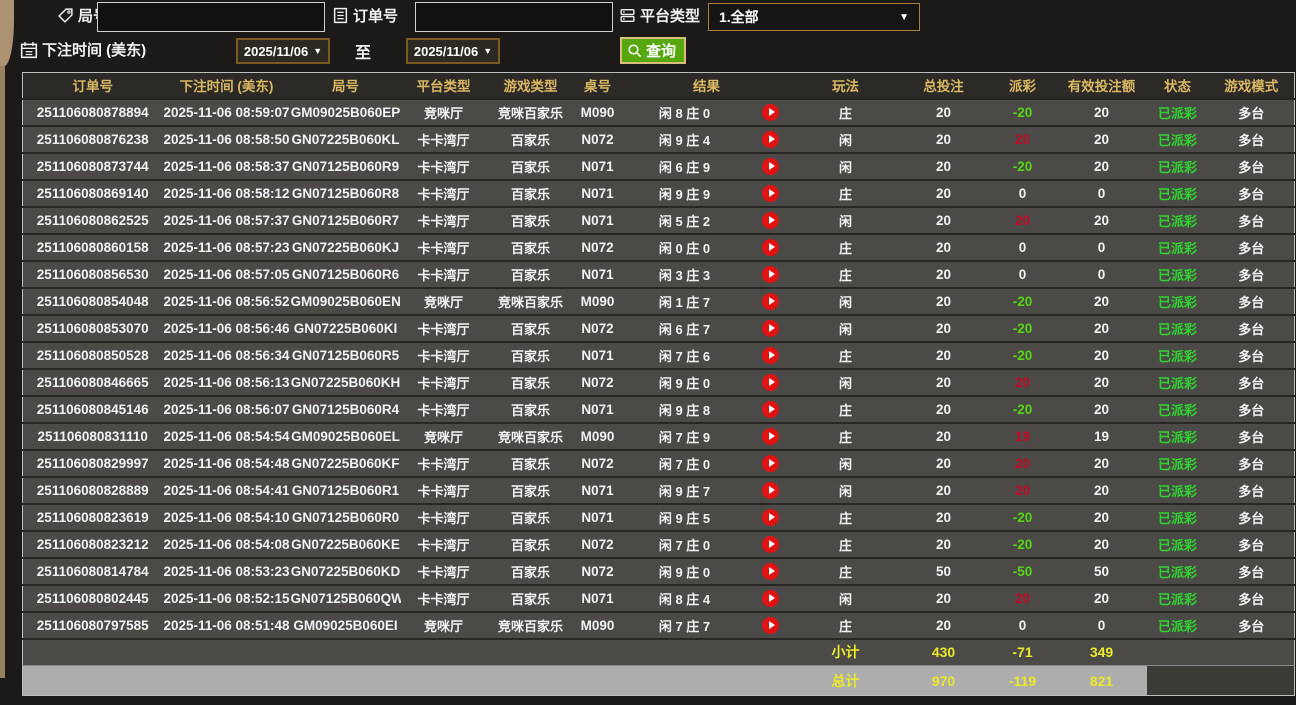 This screenshot has width=1296, height=705. What do you see at coordinates (706, 86) in the screenshot?
I see `col-header-result: 结果` at bounding box center [706, 86].